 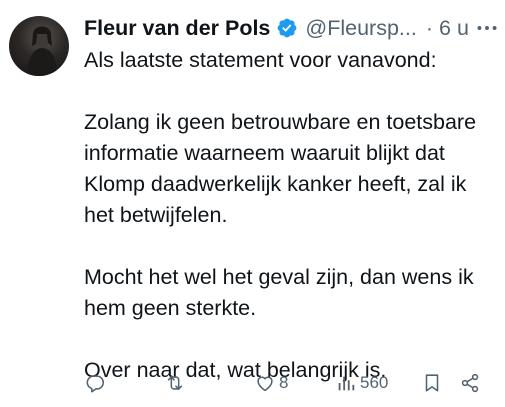 I want to click on timestamp: 6 u, so click(x=454, y=28).